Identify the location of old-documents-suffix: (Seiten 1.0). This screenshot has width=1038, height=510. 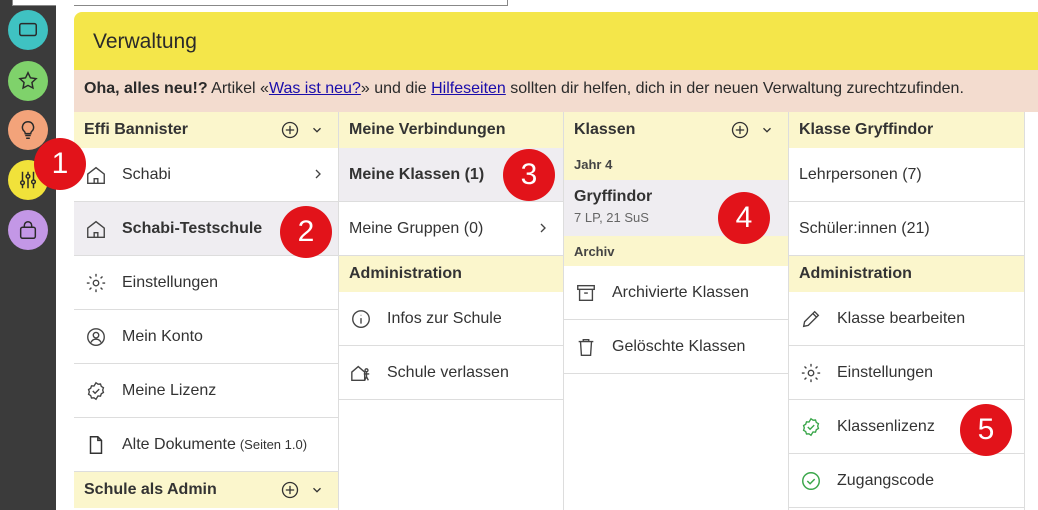
(273, 444).